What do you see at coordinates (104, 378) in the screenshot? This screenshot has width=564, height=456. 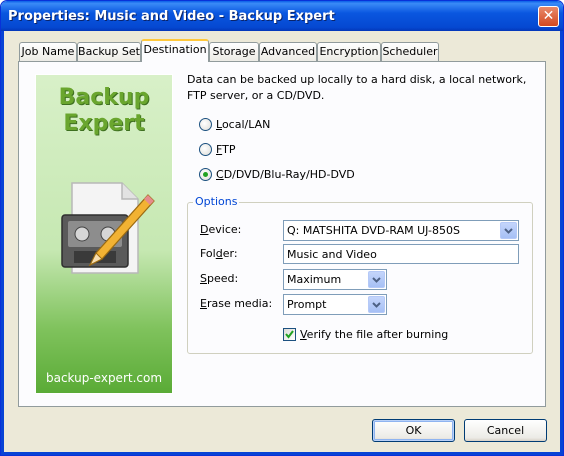 I see `banner-url: backup-expert.com` at bounding box center [104, 378].